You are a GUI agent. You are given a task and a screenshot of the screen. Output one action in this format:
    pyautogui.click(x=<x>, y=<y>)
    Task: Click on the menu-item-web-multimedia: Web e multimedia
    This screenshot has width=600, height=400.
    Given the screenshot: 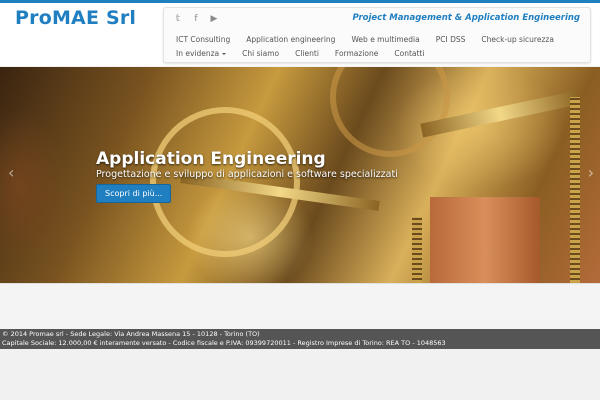 What is the action you would take?
    pyautogui.click(x=385, y=39)
    